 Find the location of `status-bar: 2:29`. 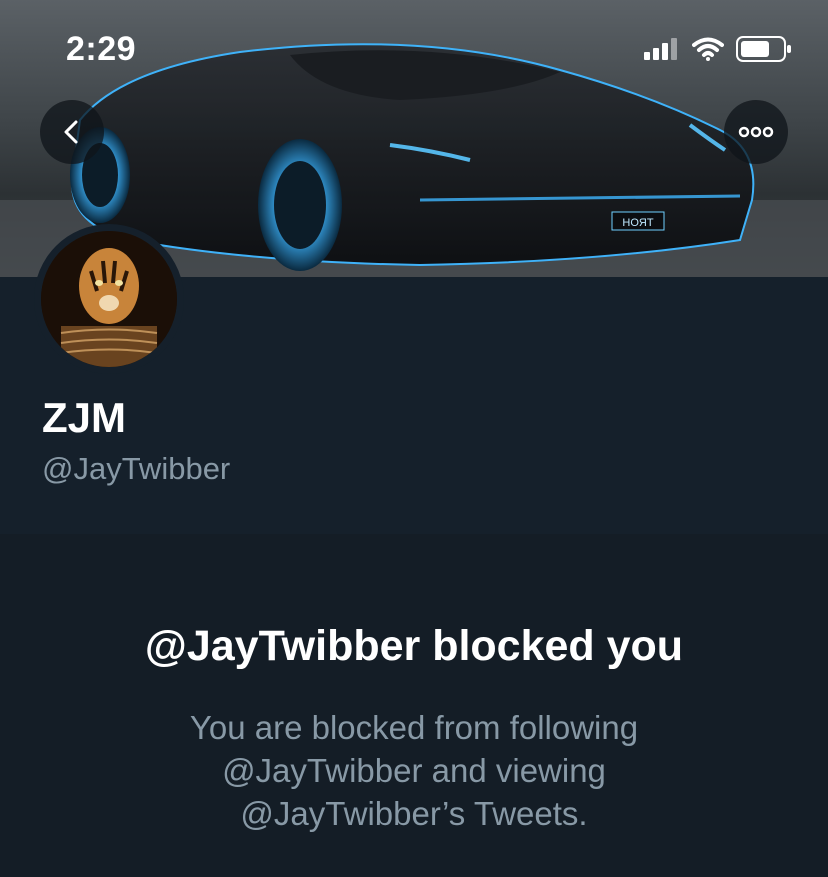

status-bar: 2:29 is located at coordinates (414, 45).